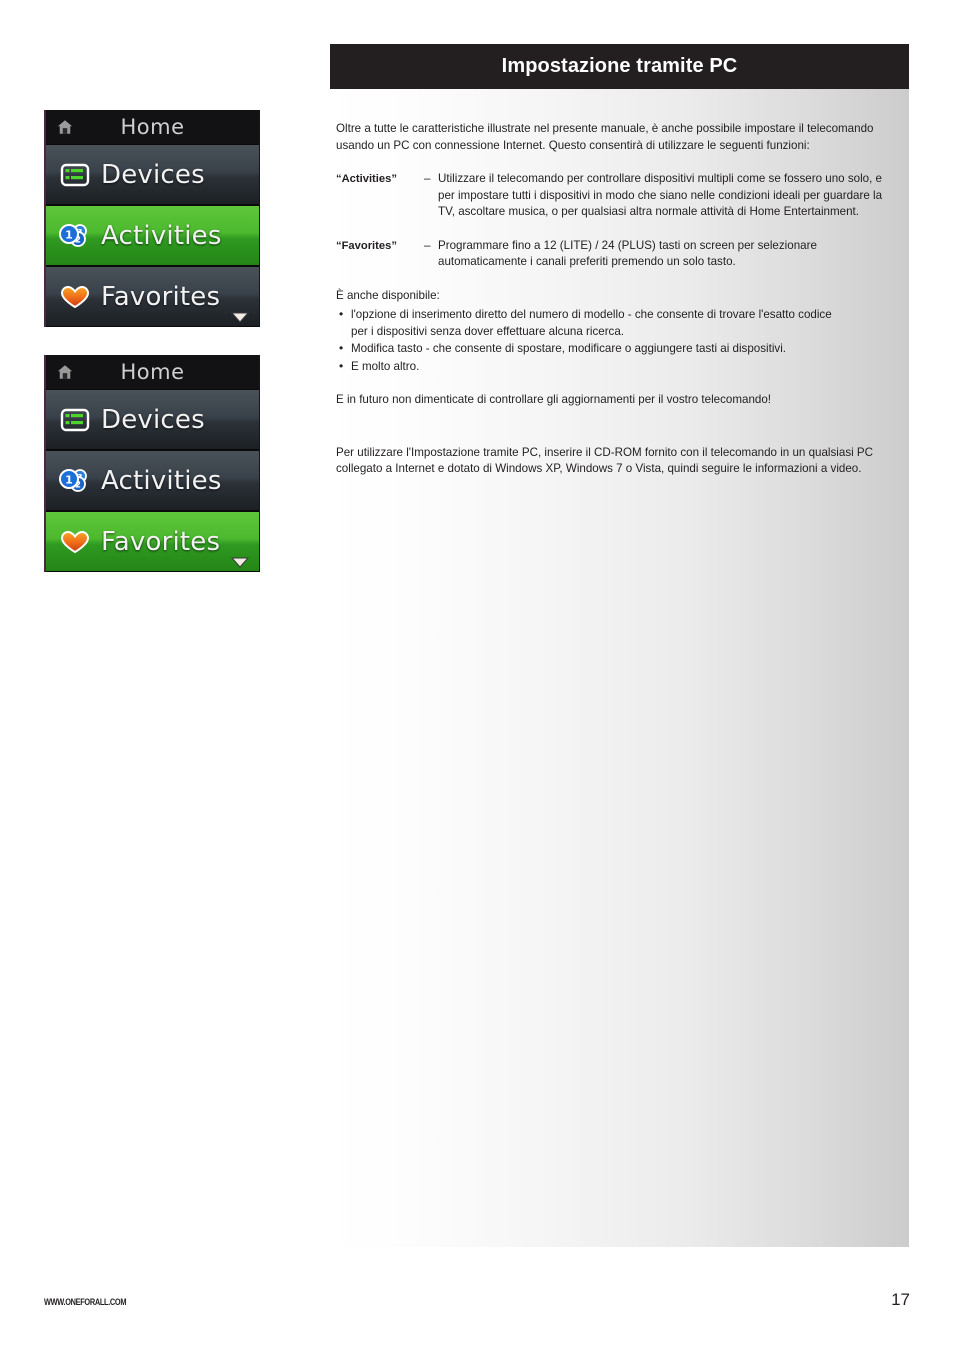  What do you see at coordinates (620, 367) in the screenshot?
I see `list-item: E molto altro.` at bounding box center [620, 367].